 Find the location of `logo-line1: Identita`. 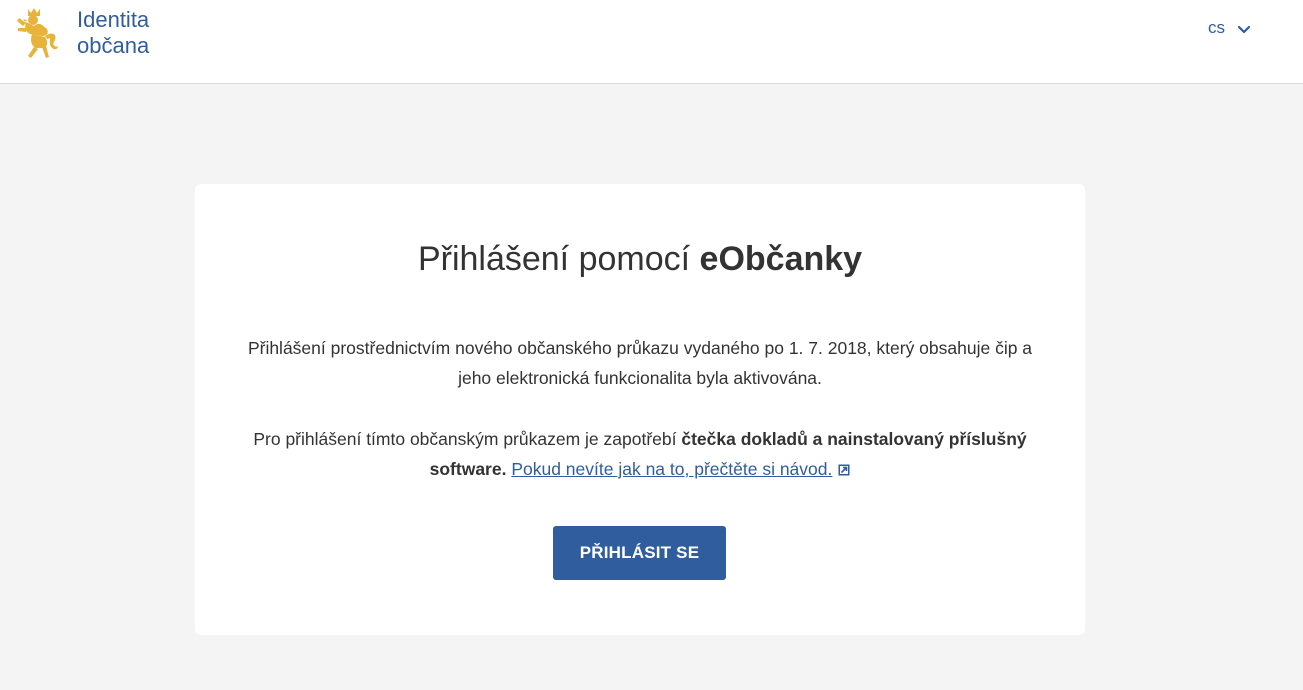

logo-line1: Identita is located at coordinates (113, 19).